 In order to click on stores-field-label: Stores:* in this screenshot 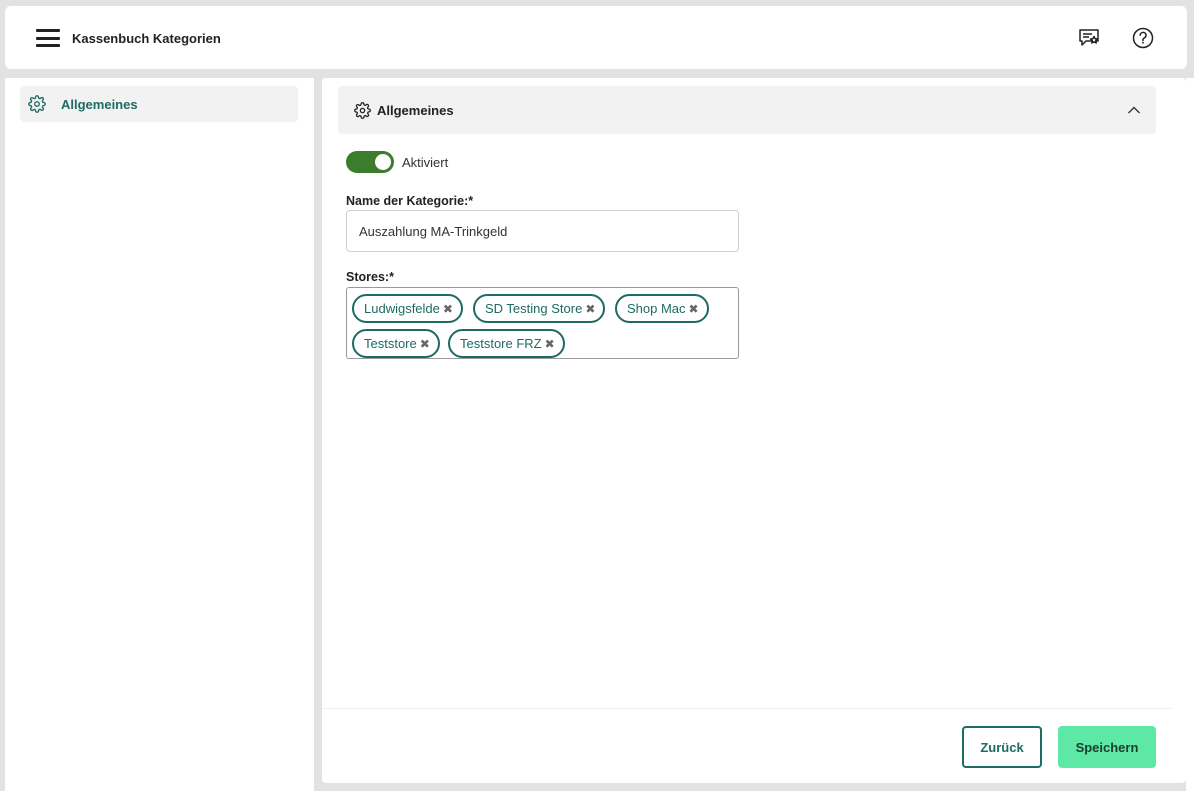, I will do `click(370, 277)`.